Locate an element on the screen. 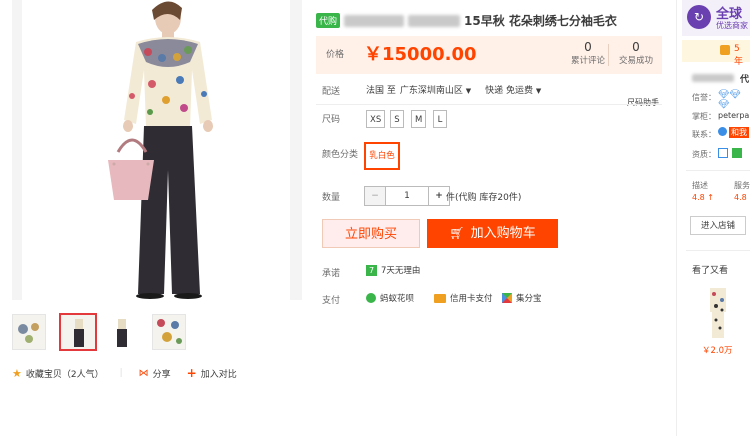 Image resolution: width=750 pixels, height=436 pixels. quantity-stepper: − 1 + is located at coordinates (407, 196).